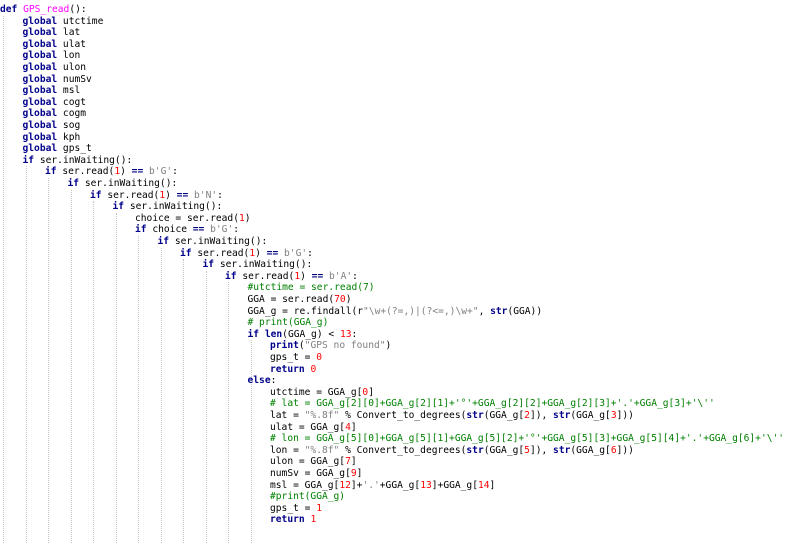 The image size is (812, 543). What do you see at coordinates (293, 370) in the screenshot?
I see `code-line: return 0` at bounding box center [293, 370].